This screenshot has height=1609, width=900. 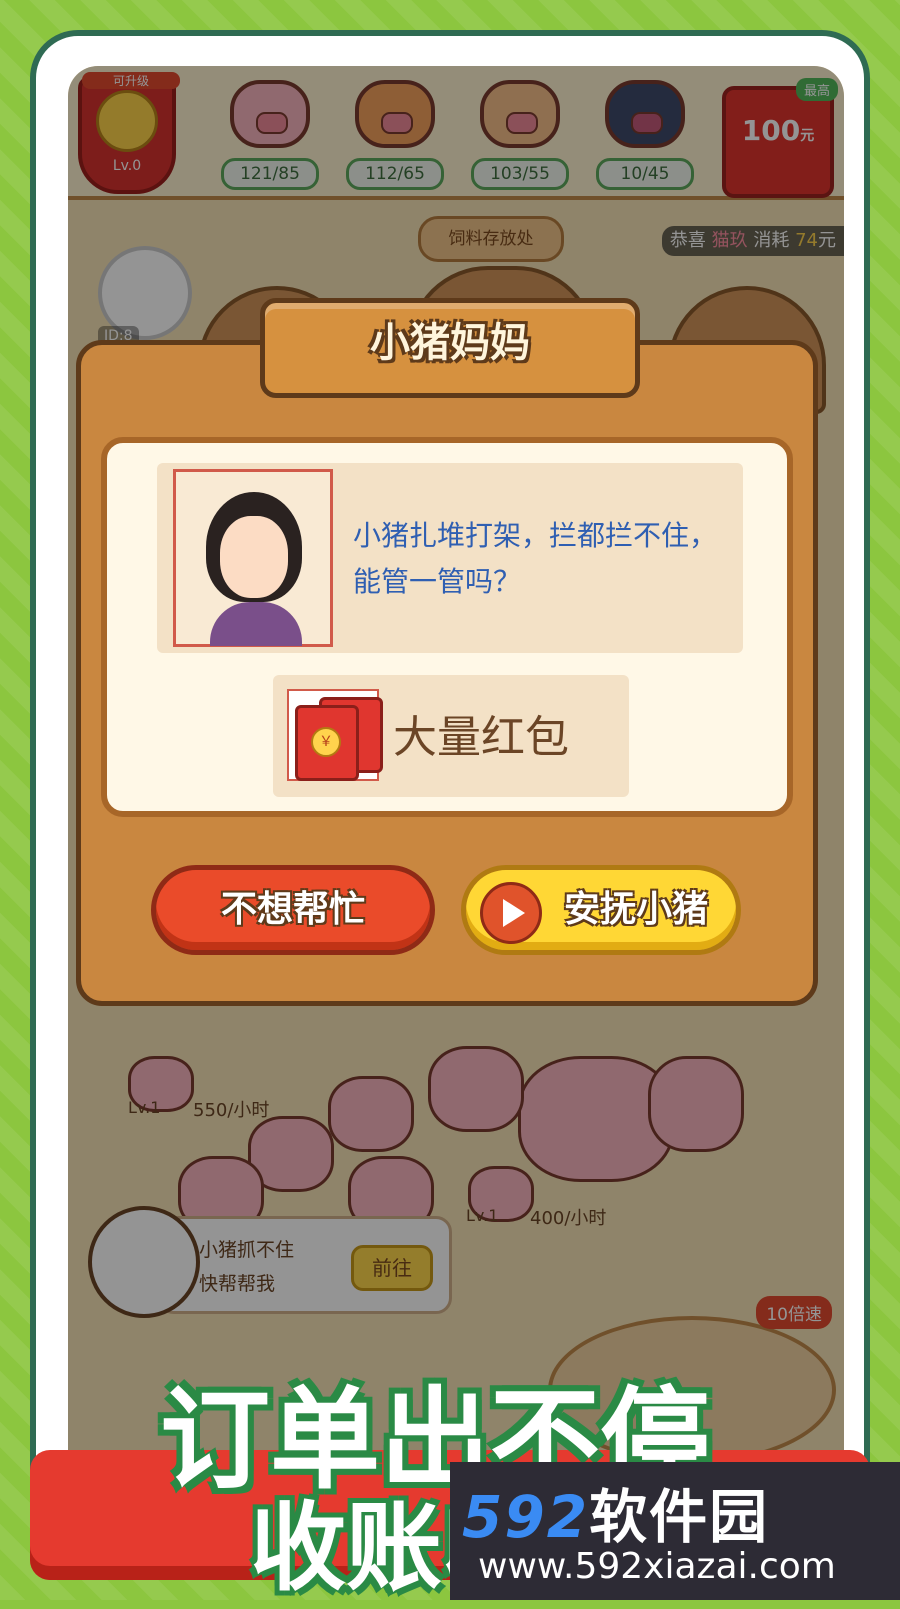 I want to click on reward-label: 大量红包, so click(x=481, y=737).